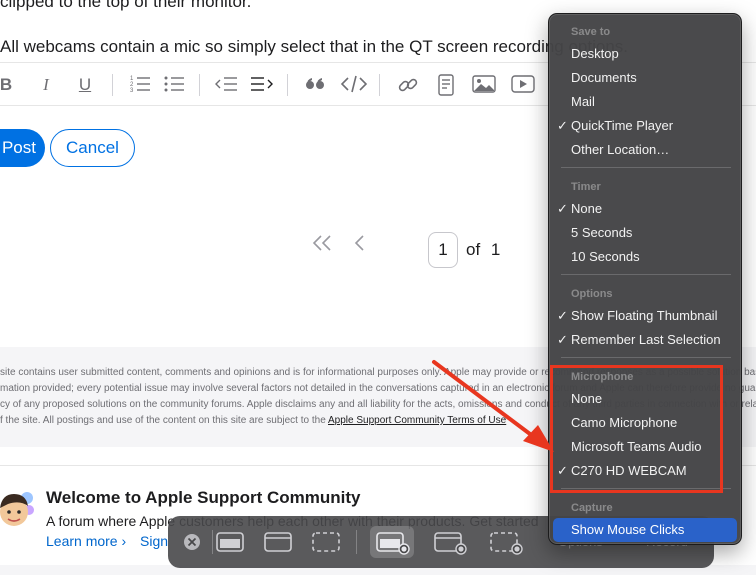  Describe the element at coordinates (493, 406) in the screenshot. I see `annotation-arrow` at that location.